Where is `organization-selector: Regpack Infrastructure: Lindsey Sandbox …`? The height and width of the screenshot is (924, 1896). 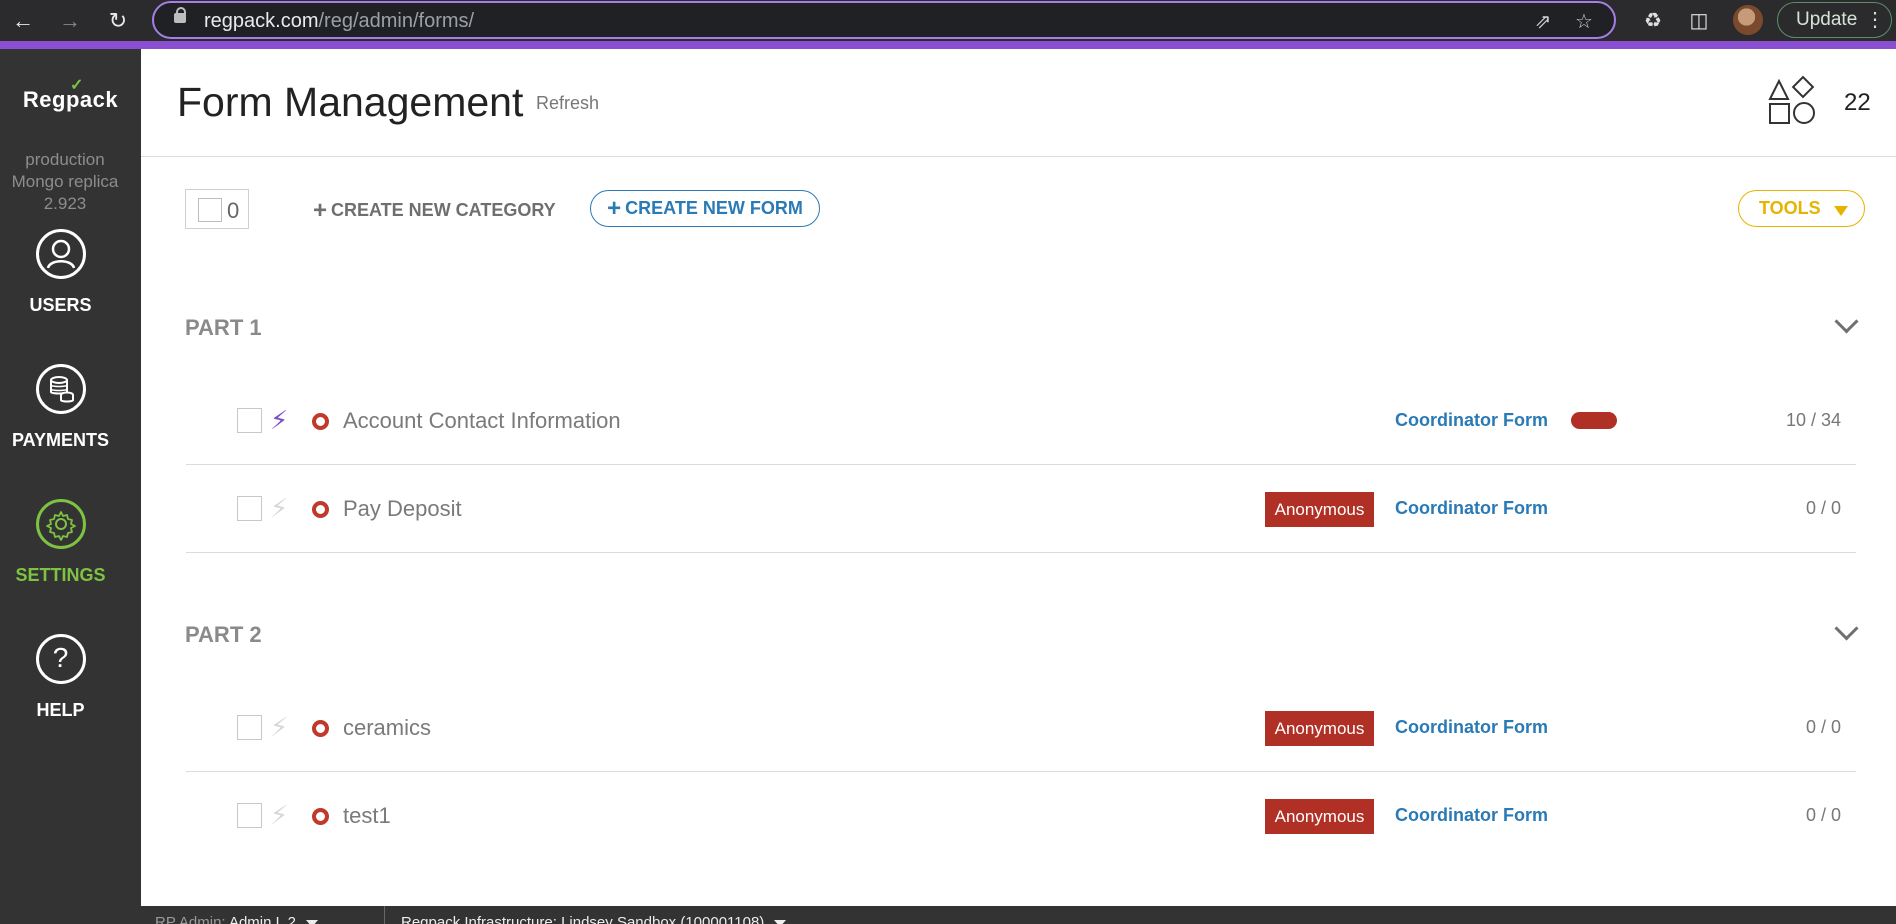
organization-selector: Regpack Infrastructure: Lindsey Sandbox … is located at coordinates (594, 919).